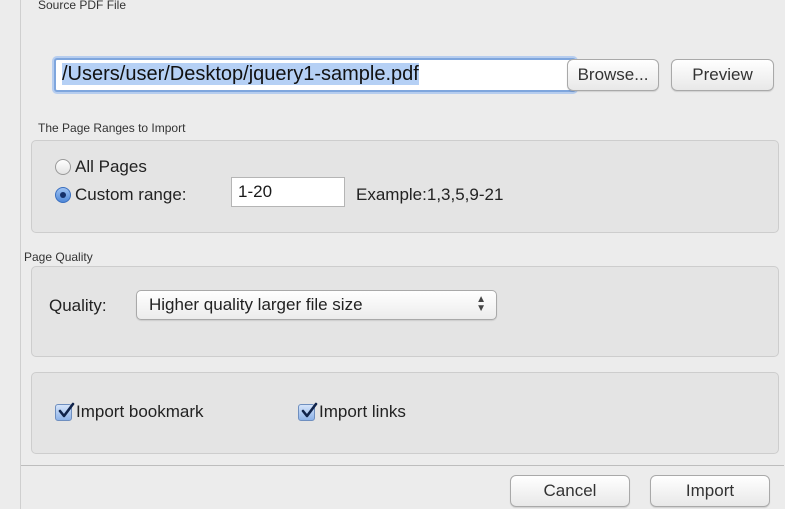 The height and width of the screenshot is (509, 785). Describe the element at coordinates (256, 304) in the screenshot. I see `quality-selected-value: Higher quality larger file size` at that location.